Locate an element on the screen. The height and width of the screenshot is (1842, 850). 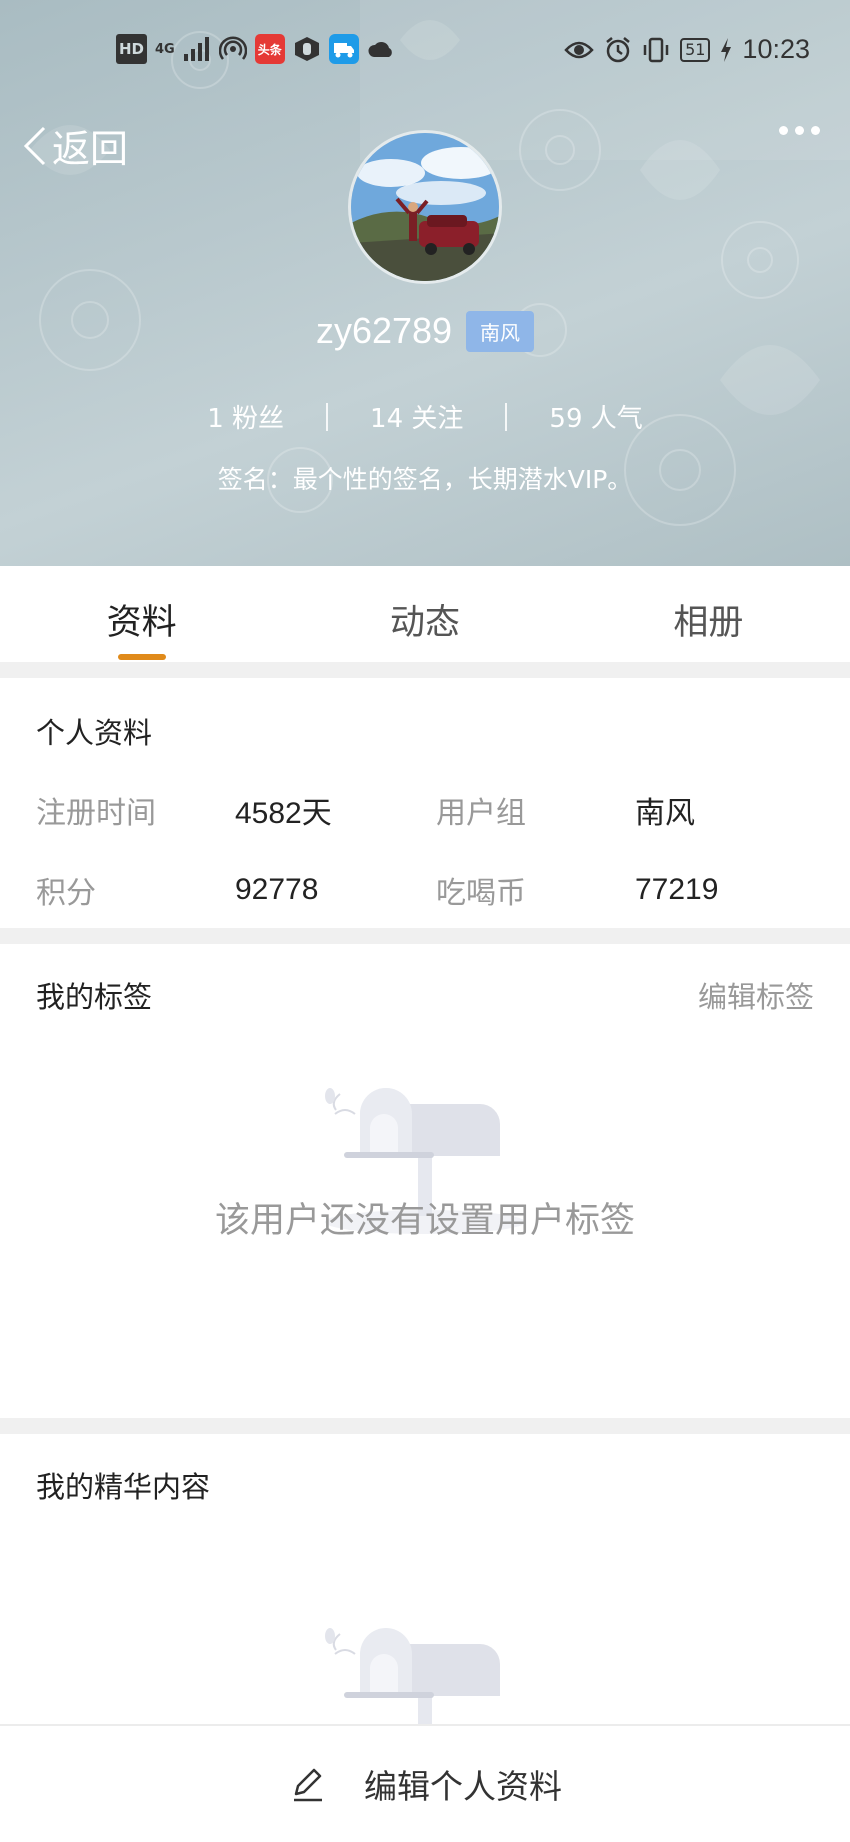
tab-album: 相册 is located at coordinates (708, 614).